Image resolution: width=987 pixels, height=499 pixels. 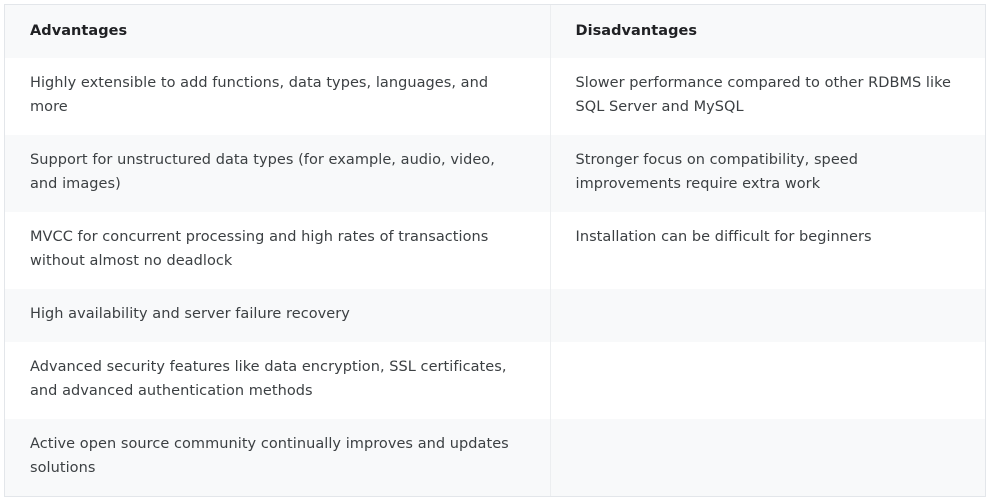 I want to click on table-header-row: Advantages Disadvantages, so click(x=495, y=31).